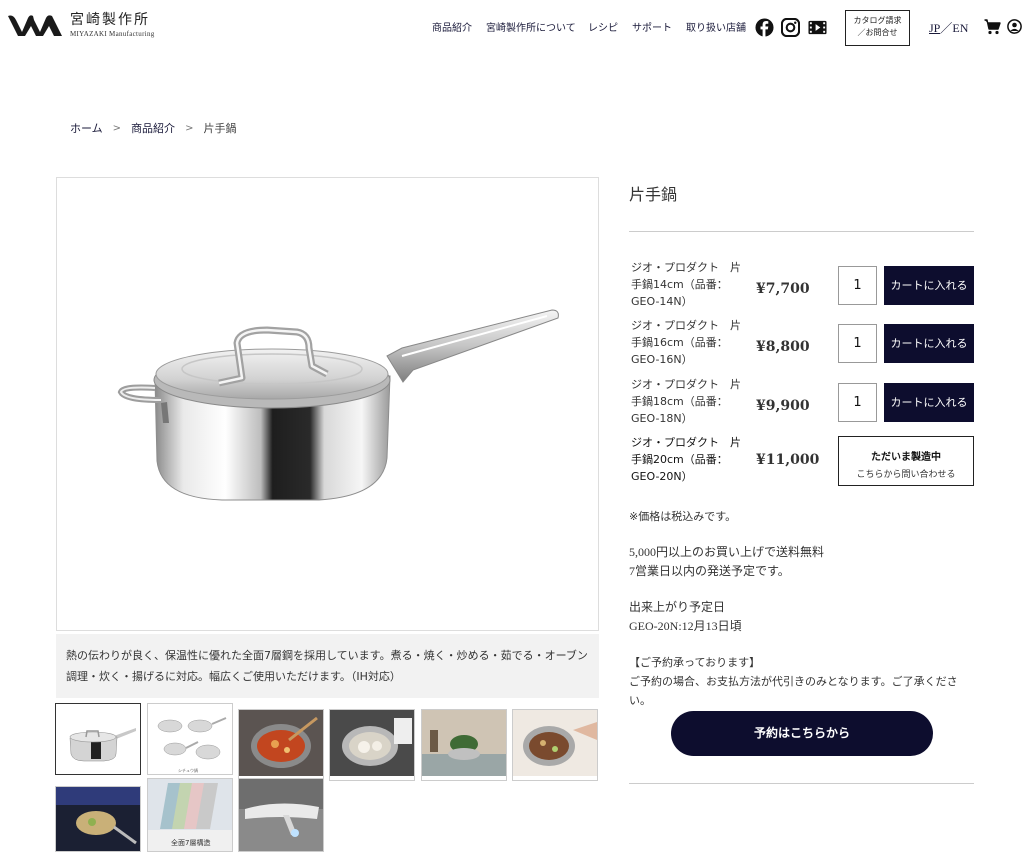 Image resolution: width=1029 pixels, height=868 pixels. I want to click on language-switcher: JP／EN, so click(948, 27).